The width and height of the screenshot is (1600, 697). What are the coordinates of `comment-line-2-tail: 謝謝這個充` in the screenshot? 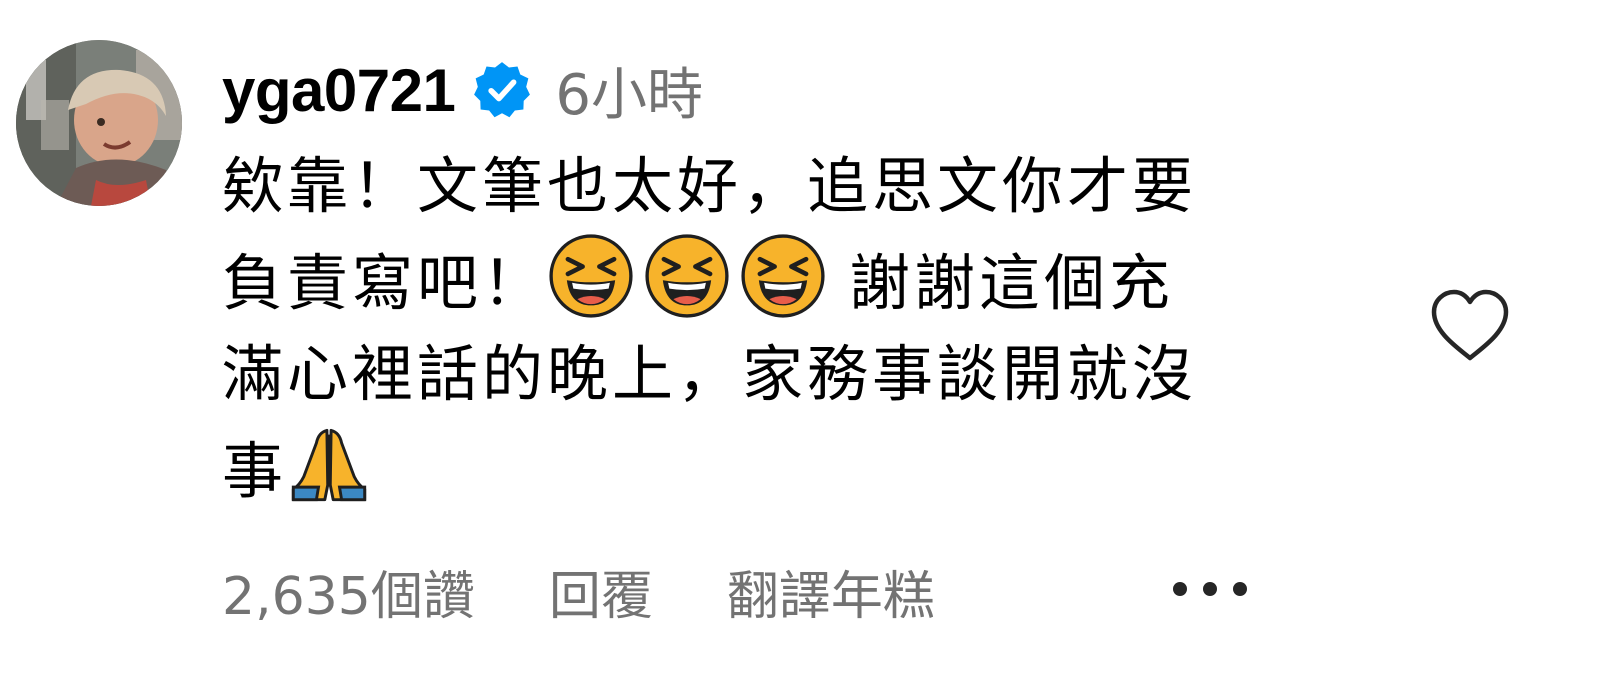 It's located at (1012, 283).